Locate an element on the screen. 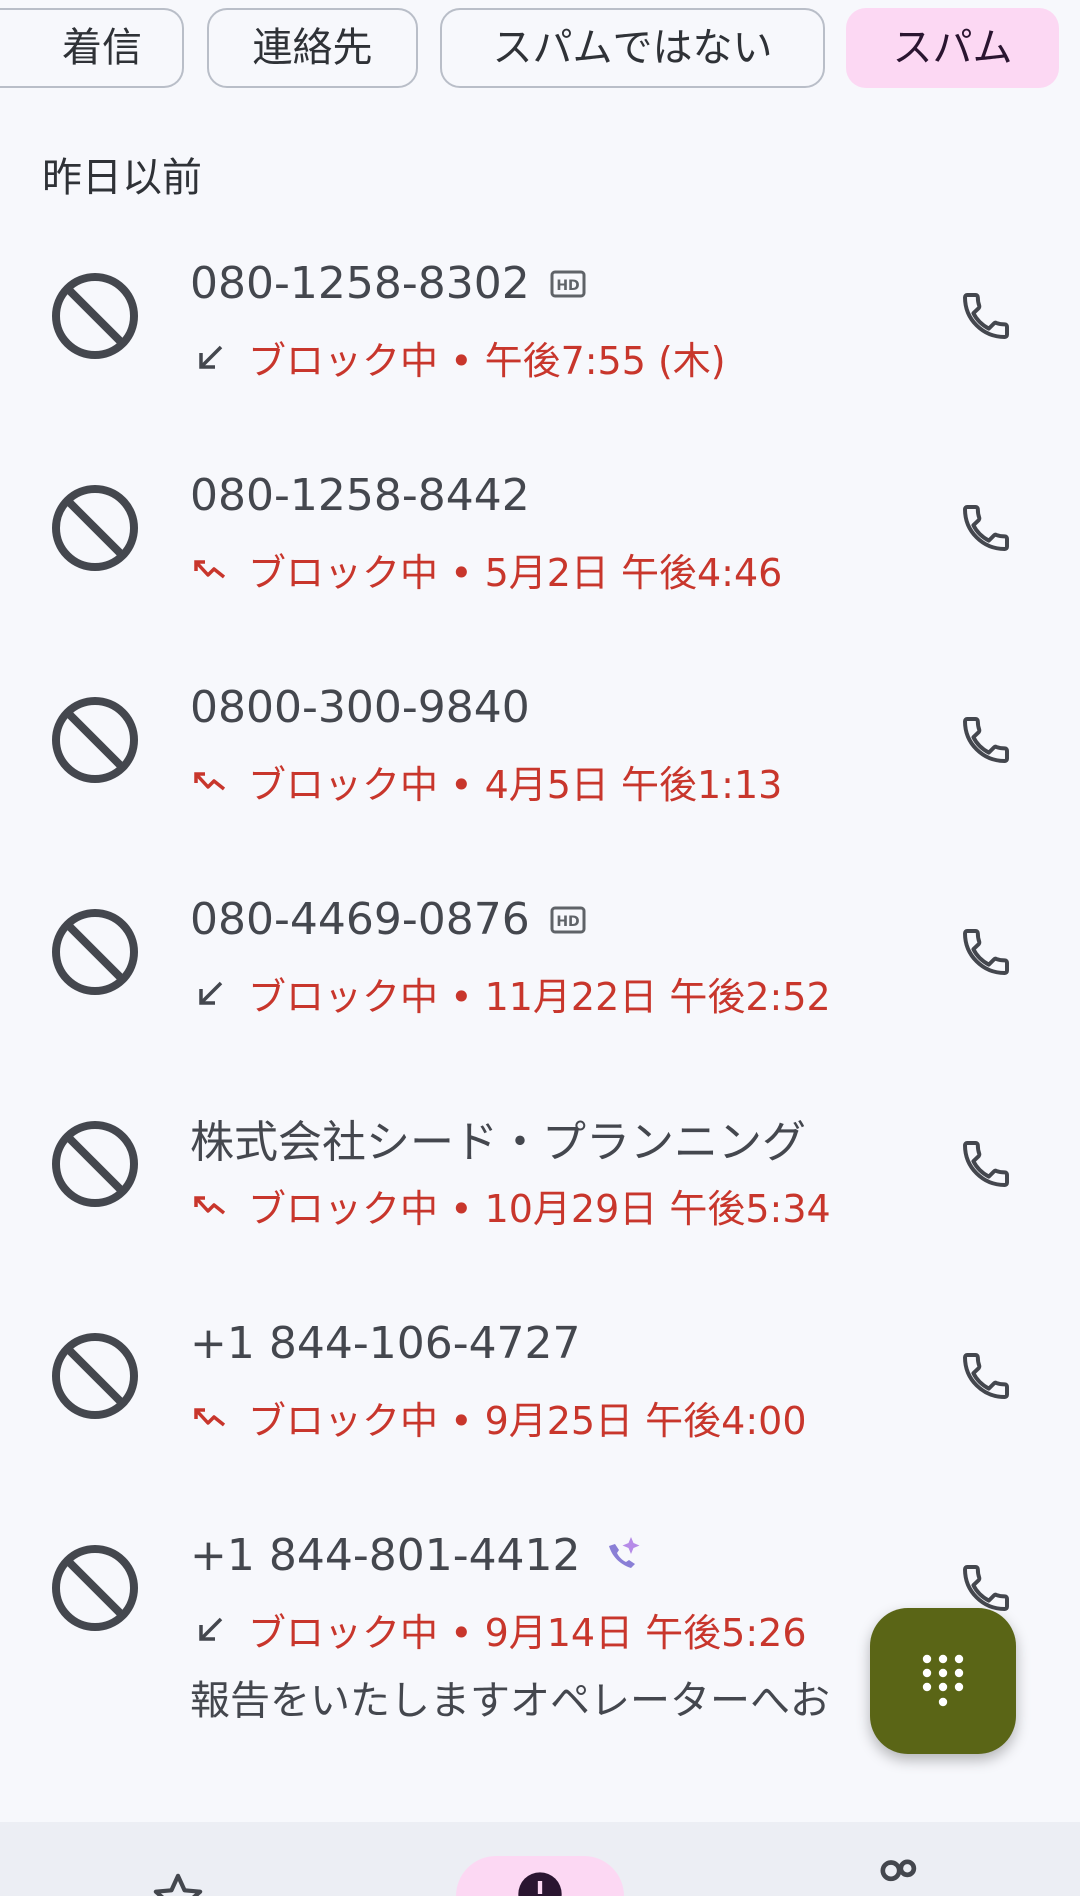  nav-favorites is located at coordinates (178, 1883).